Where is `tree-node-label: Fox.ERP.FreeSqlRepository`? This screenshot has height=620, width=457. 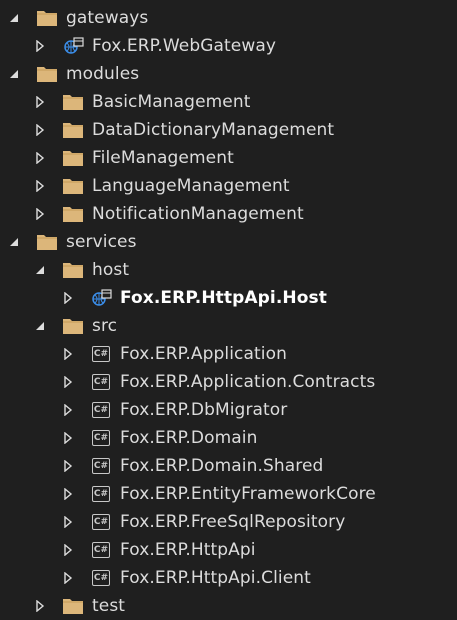 tree-node-label: Fox.ERP.FreeSqlRepository is located at coordinates (233, 522).